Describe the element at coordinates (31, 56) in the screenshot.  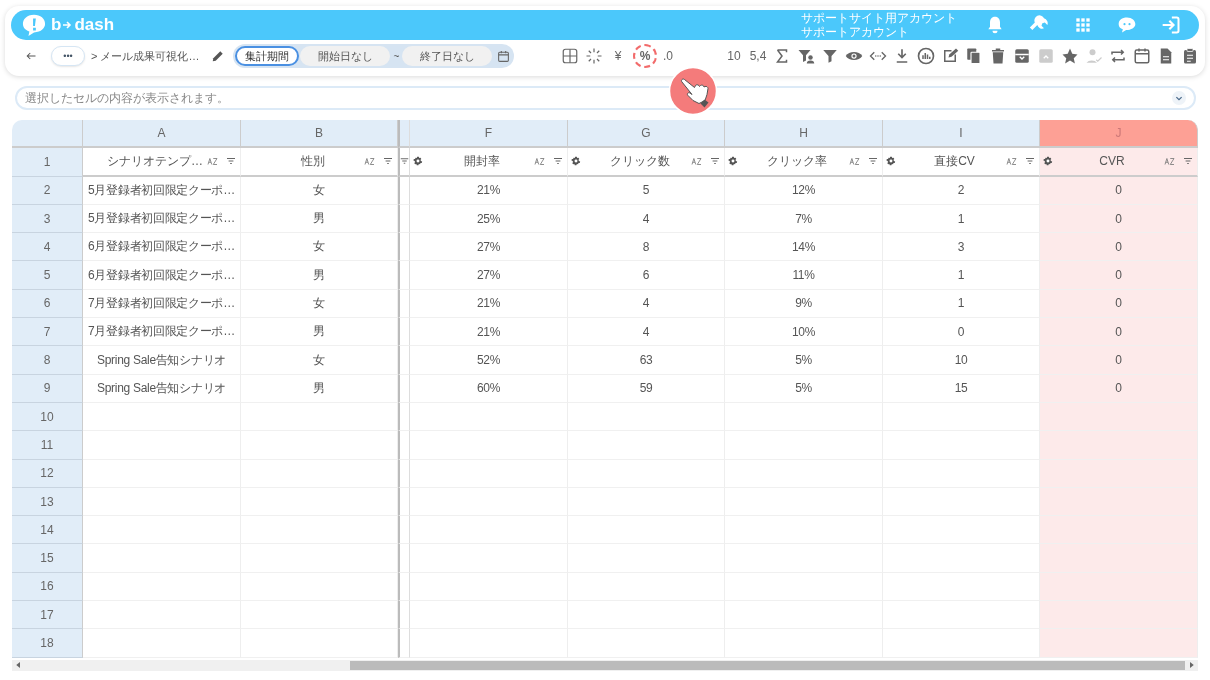
I see `back-arrow-icon` at that location.